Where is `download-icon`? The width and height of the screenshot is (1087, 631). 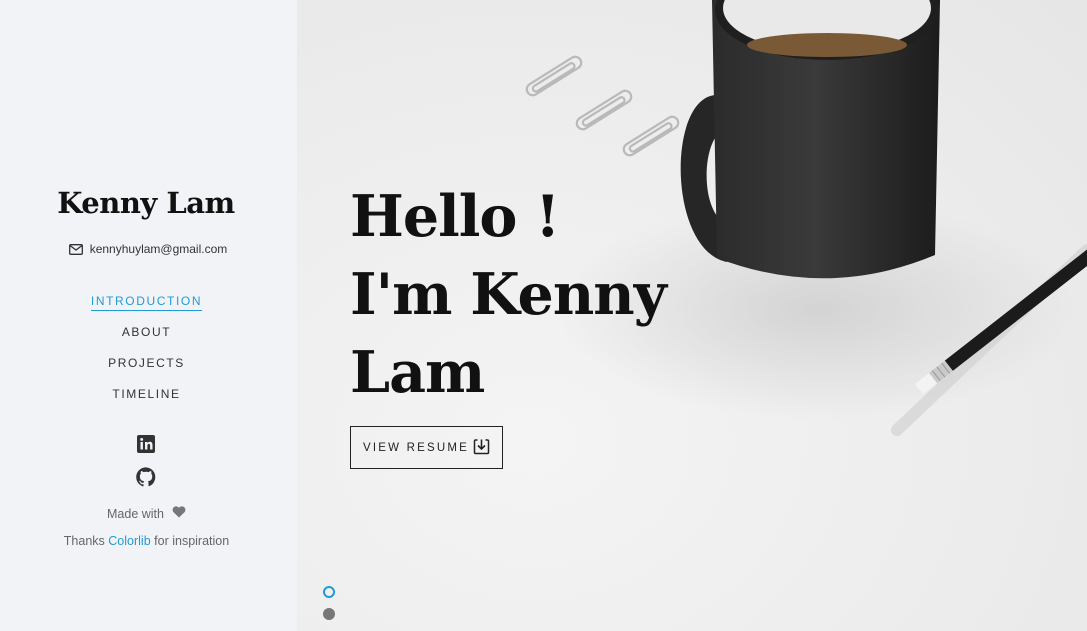 download-icon is located at coordinates (481, 448).